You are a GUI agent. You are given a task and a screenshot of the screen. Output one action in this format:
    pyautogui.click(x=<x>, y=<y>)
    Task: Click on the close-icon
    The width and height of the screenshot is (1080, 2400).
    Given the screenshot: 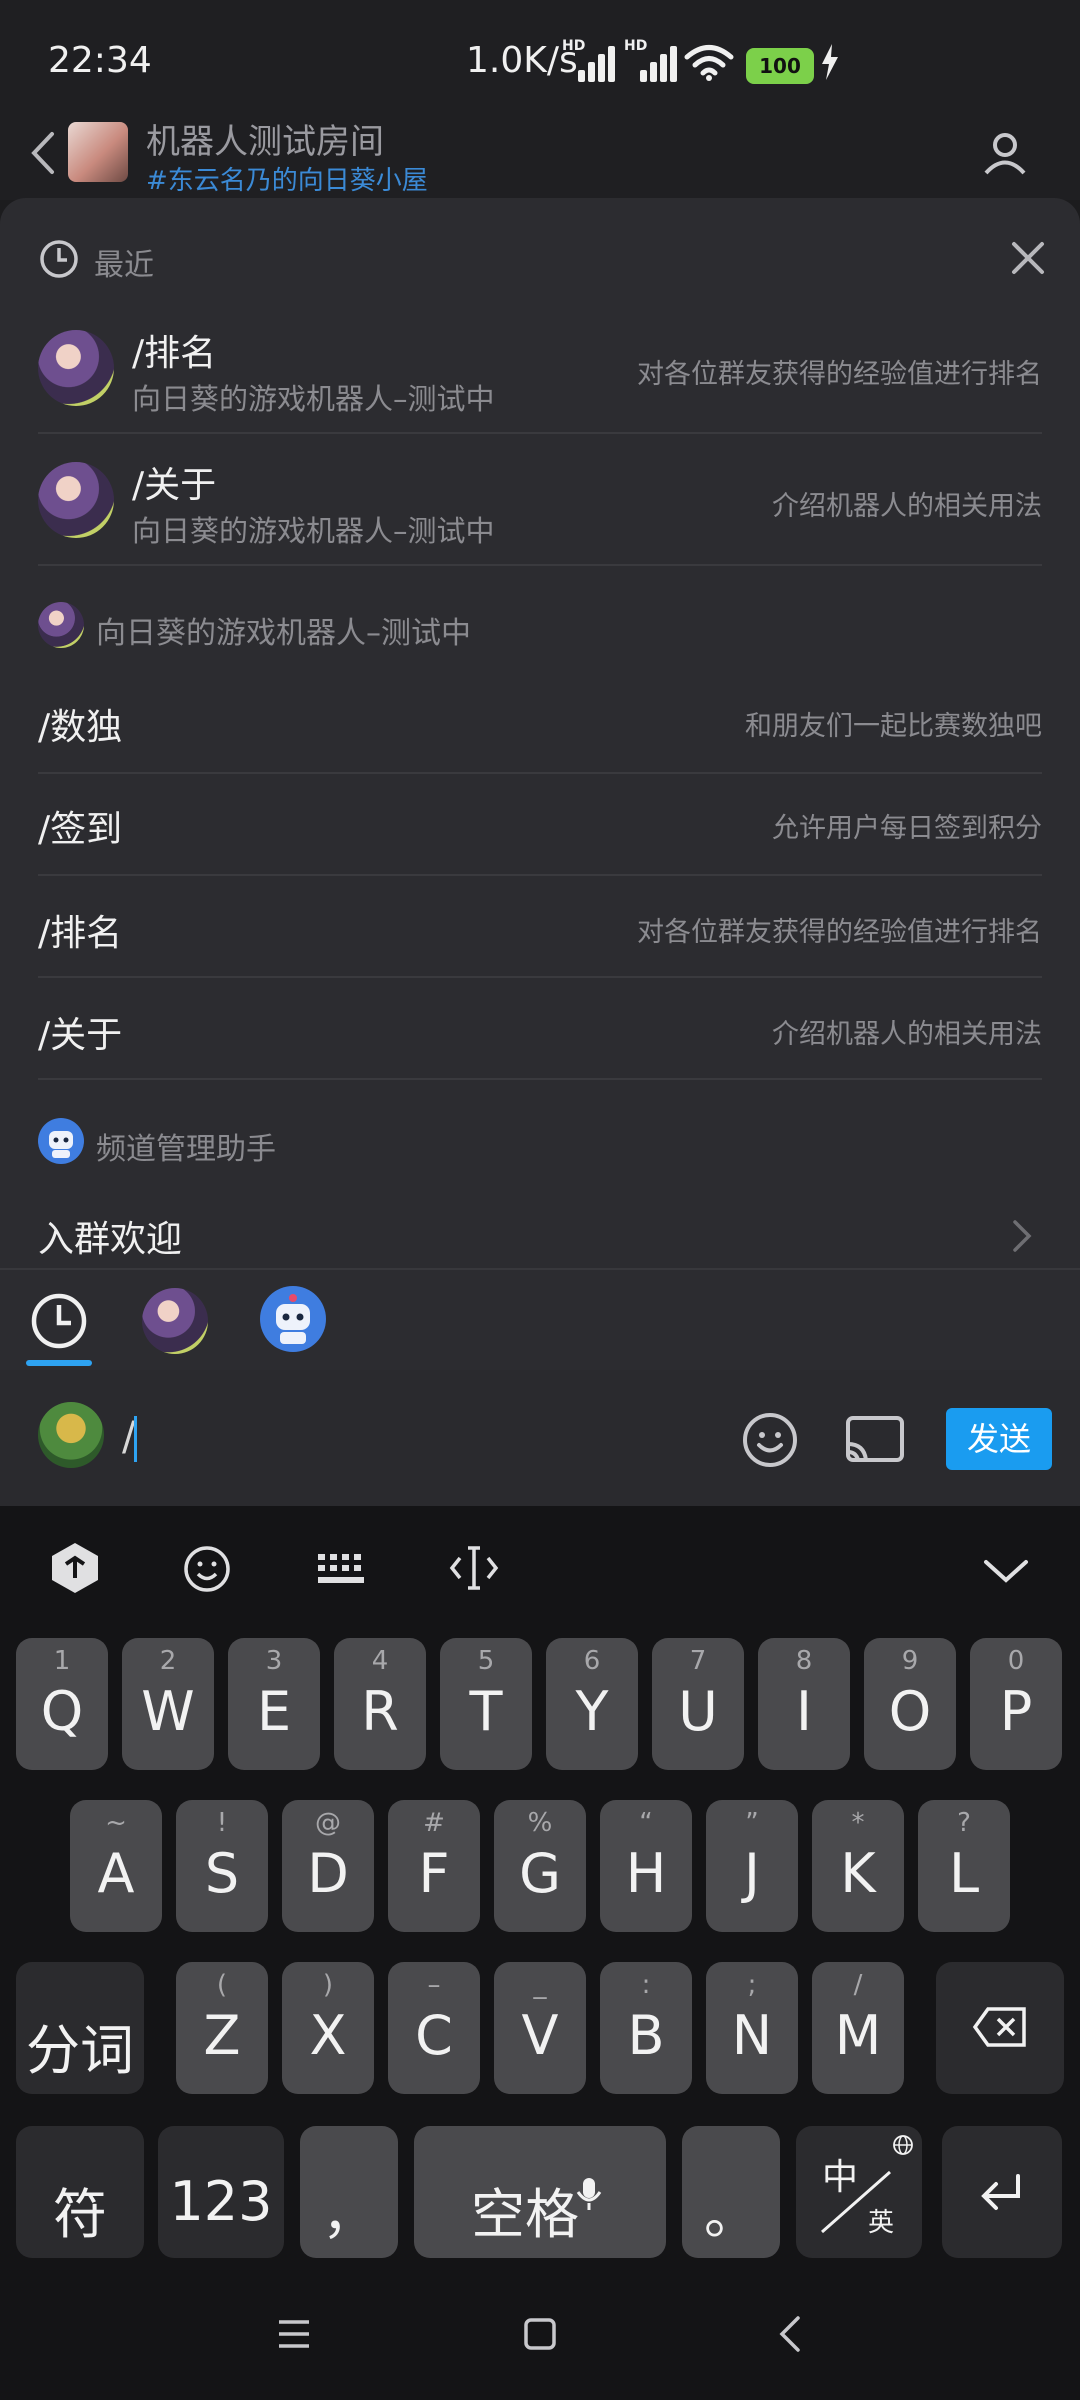 What is the action you would take?
    pyautogui.click(x=1028, y=258)
    